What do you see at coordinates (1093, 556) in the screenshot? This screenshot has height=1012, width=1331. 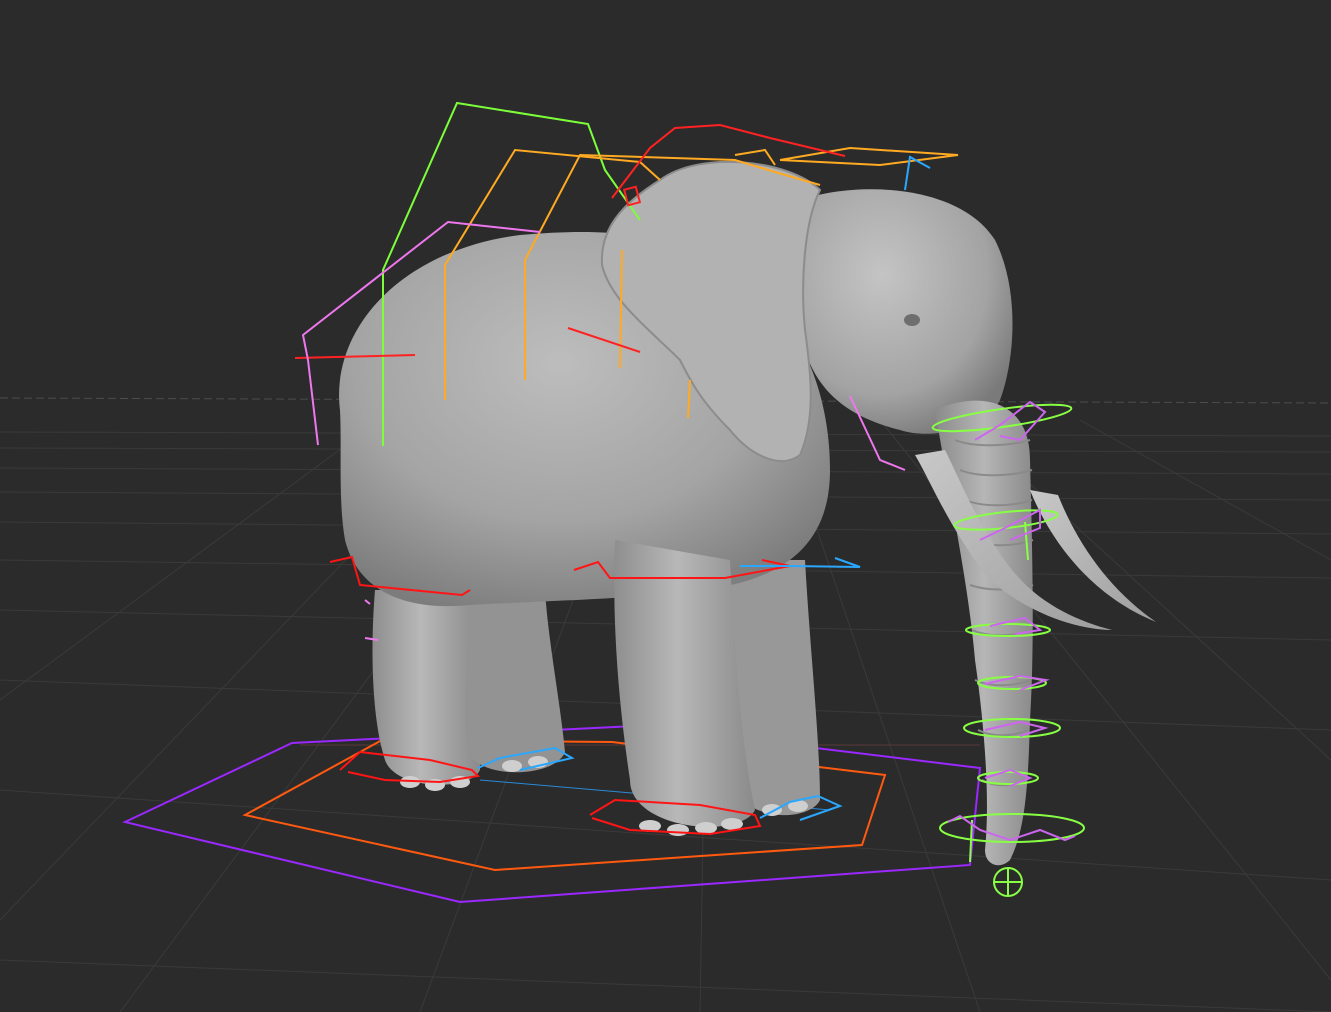 I see `elephant-tusk-far` at bounding box center [1093, 556].